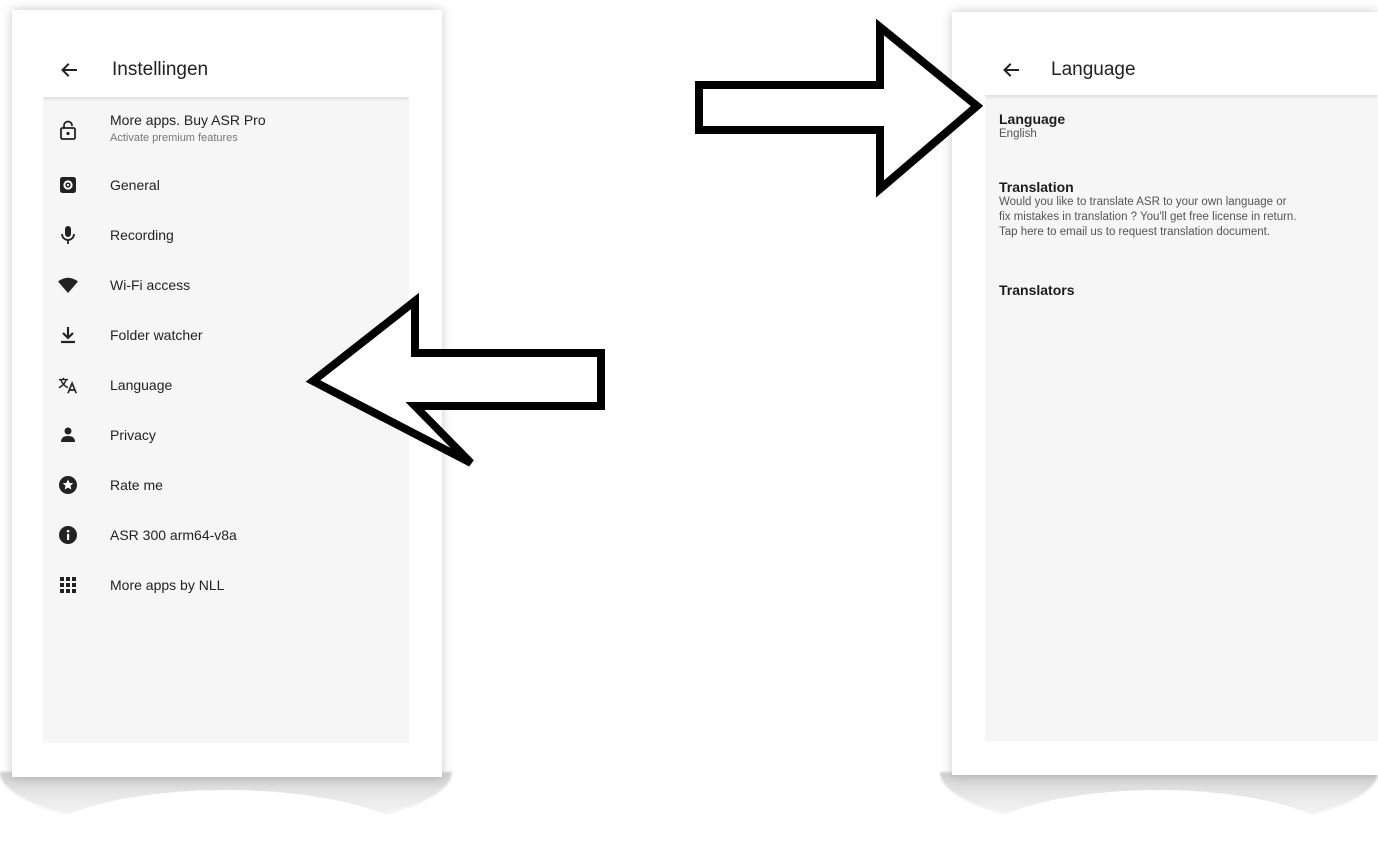  I want to click on page-title: Language, so click(1093, 69).